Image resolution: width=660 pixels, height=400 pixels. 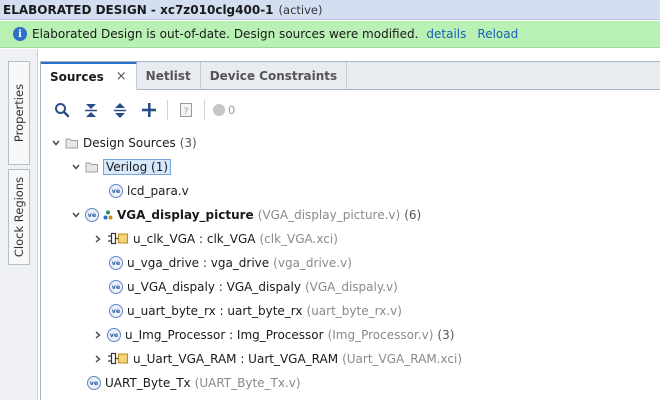 I want to click on tab-device-constraints-label: Device Constraints, so click(x=273, y=75).